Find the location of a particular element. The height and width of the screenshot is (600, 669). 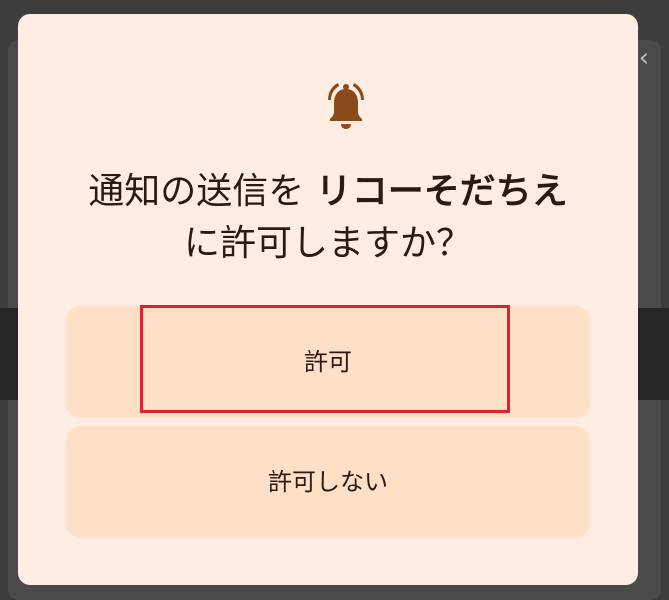

allow-button-label: 許可 is located at coordinates (328, 362).